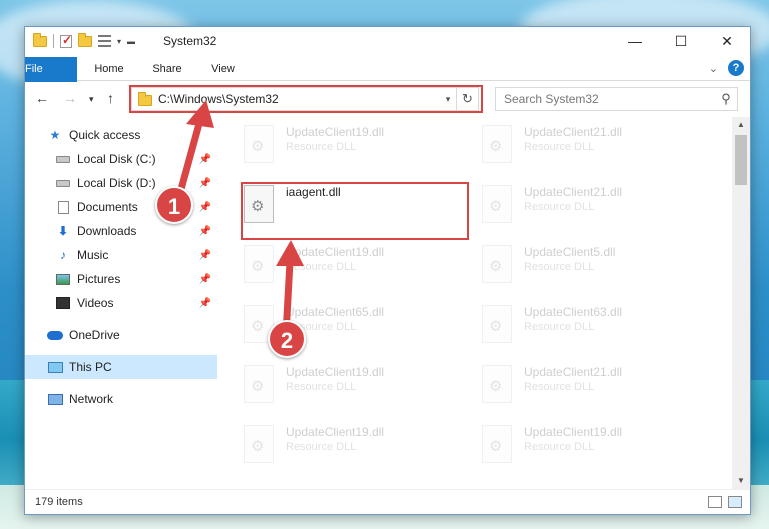 This screenshot has height=529, width=769. What do you see at coordinates (174, 205) in the screenshot?
I see `callout-badge-1: 1` at bounding box center [174, 205].